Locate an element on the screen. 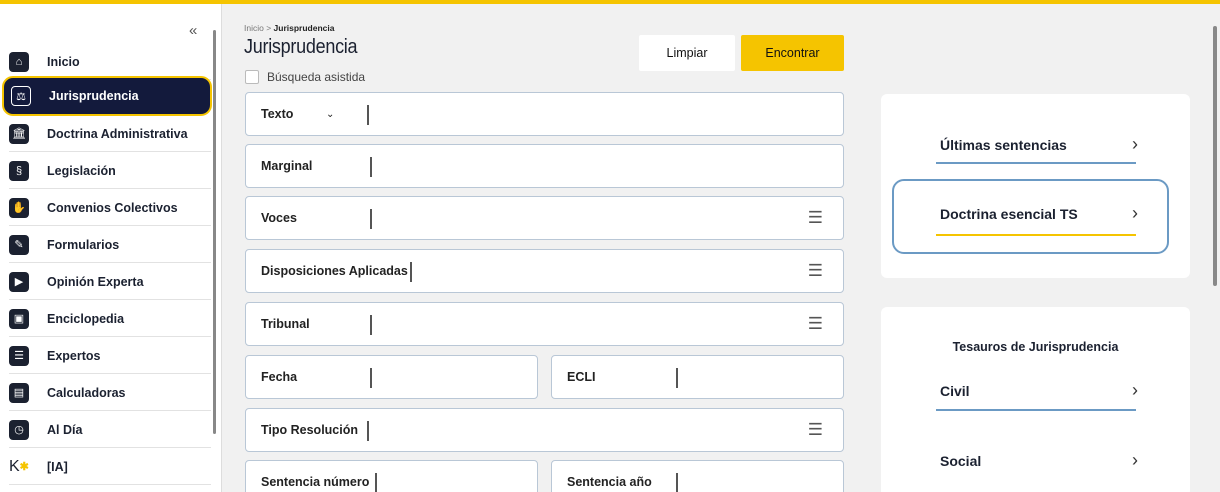 The image size is (1220, 492). ai-logo-icon: K ✱ is located at coordinates (19, 466).